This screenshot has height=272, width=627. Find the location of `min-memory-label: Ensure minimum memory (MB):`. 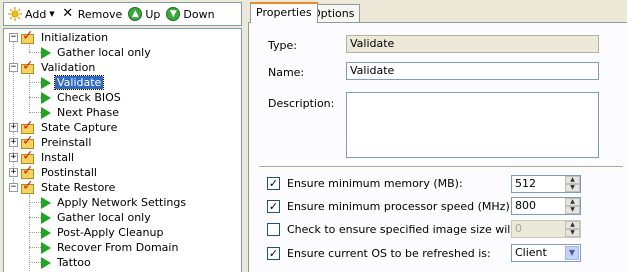

min-memory-label: Ensure minimum memory (MB): is located at coordinates (375, 183).